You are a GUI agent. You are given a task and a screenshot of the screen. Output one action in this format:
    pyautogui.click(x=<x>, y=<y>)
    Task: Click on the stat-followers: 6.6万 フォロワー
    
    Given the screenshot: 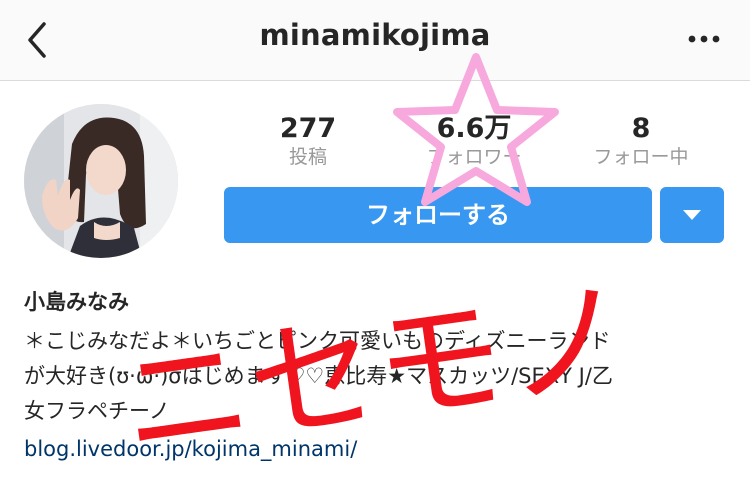 What is the action you would take?
    pyautogui.click(x=474, y=141)
    